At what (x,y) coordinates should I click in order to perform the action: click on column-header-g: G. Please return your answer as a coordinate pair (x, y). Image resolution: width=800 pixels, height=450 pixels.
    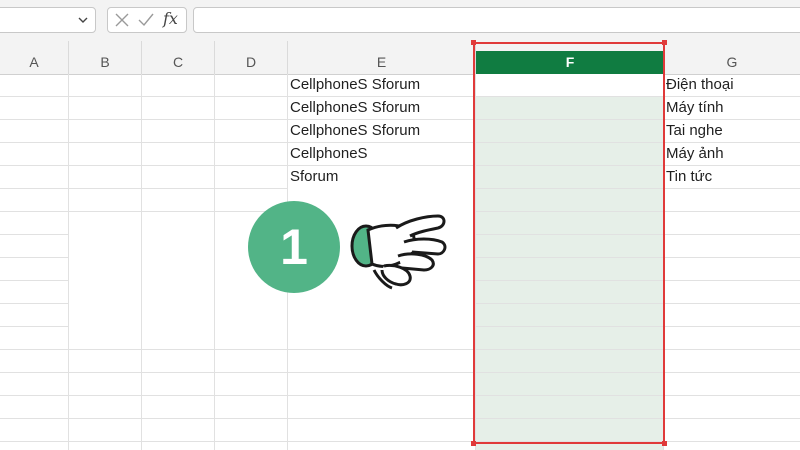
    Looking at the image, I should click on (732, 57).